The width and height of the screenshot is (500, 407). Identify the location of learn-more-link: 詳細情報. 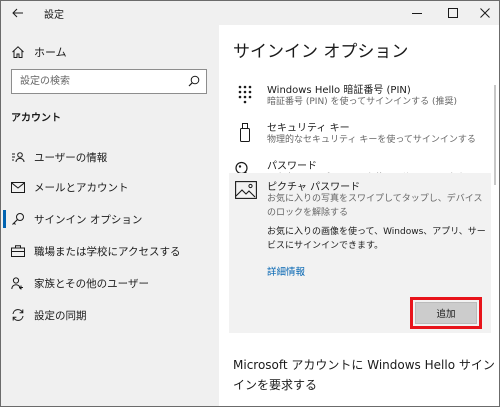
(286, 271).